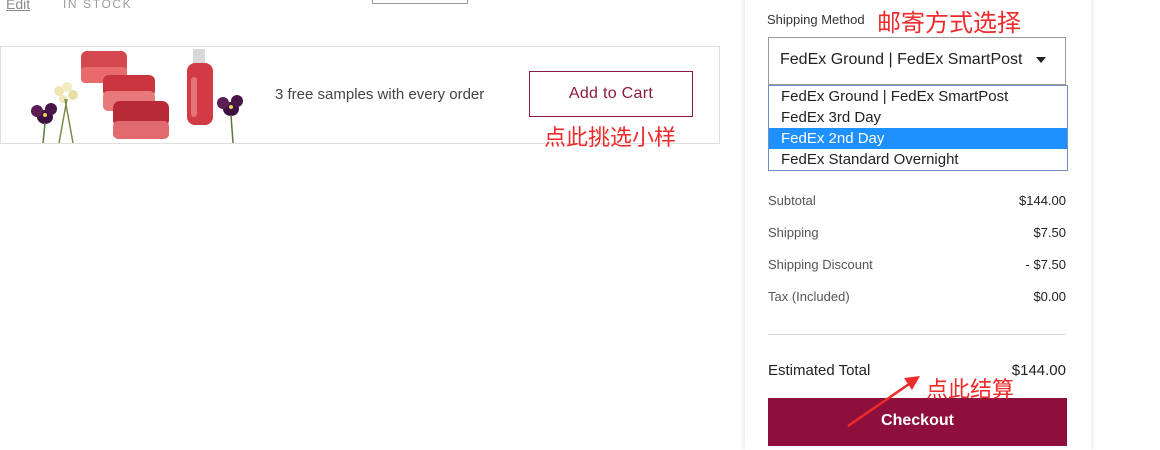 The image size is (1160, 450). What do you see at coordinates (901, 59) in the screenshot?
I see `shipping-method-value: FedEx Ground | FedEx SmartPost` at bounding box center [901, 59].